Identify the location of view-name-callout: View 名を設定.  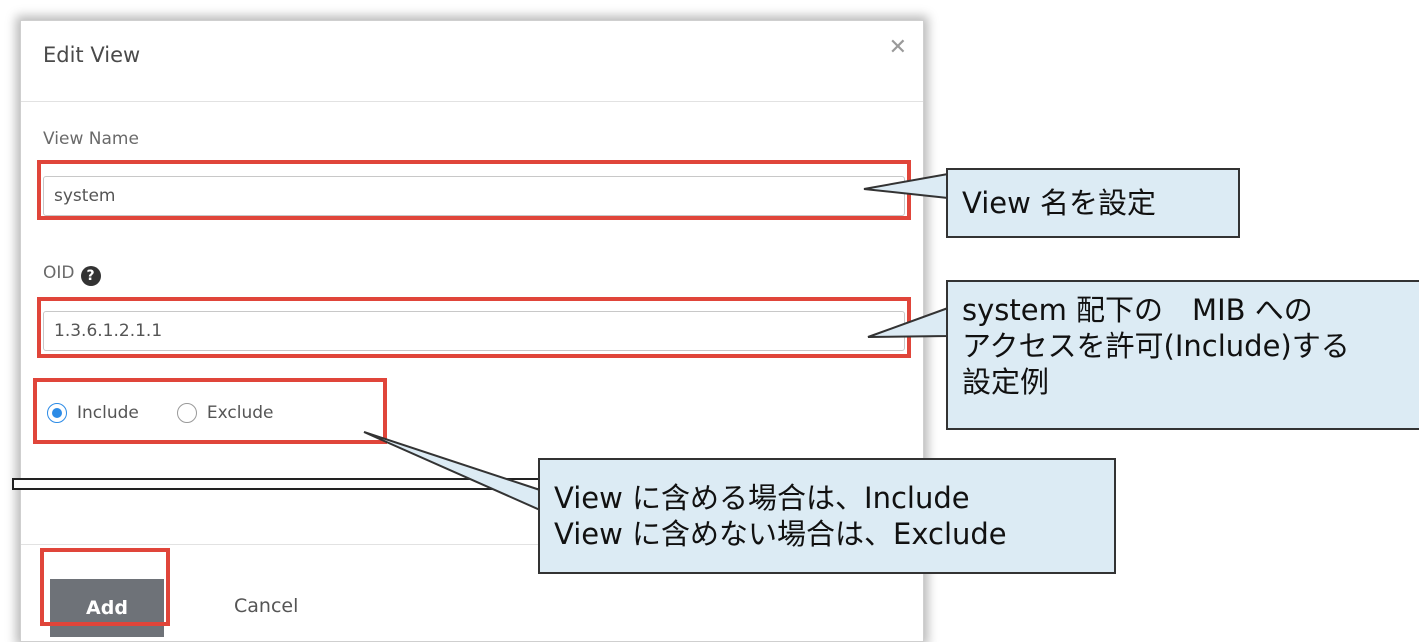
(1093, 203).